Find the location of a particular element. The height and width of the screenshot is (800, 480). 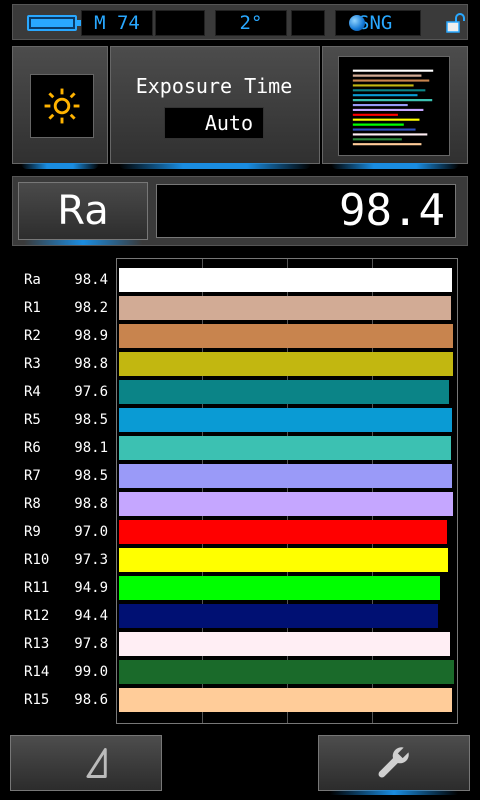

triangle-icon is located at coordinates (96, 763).